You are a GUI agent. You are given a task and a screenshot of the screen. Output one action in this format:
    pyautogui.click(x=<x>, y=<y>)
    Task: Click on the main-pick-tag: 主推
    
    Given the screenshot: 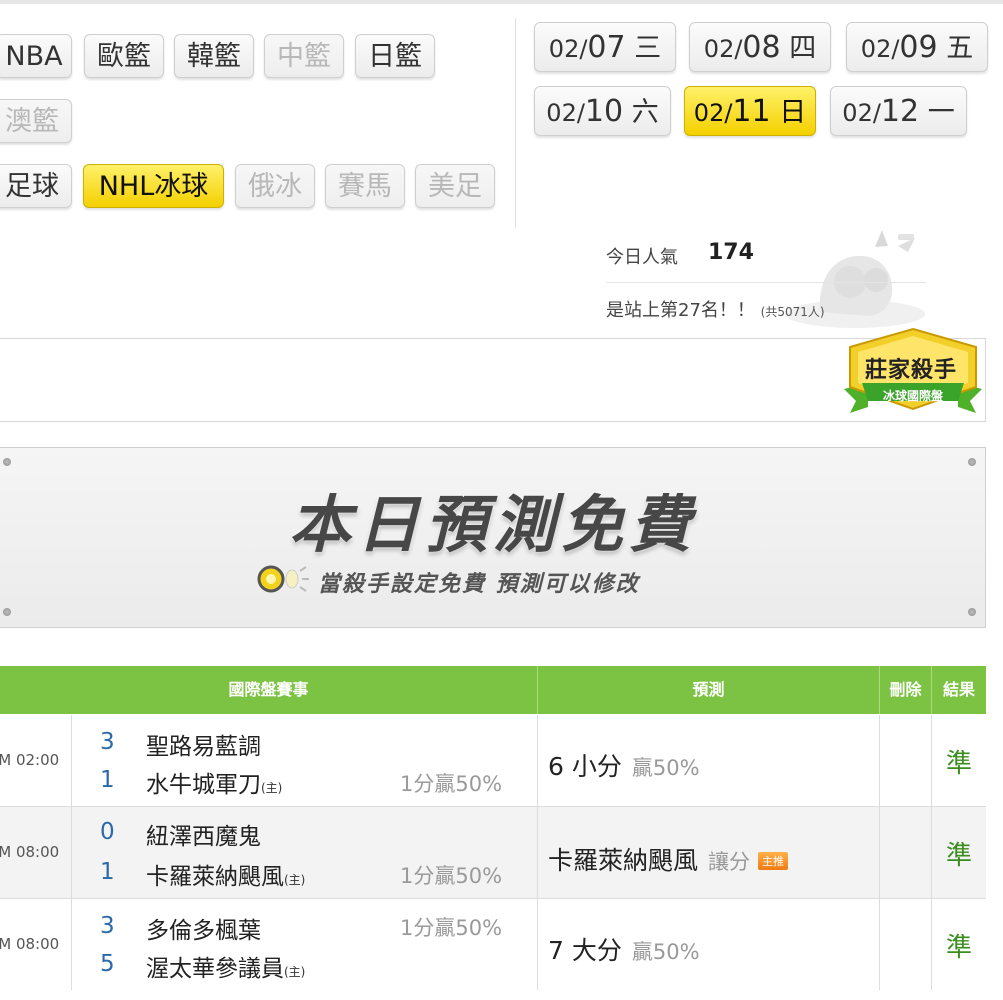 What is the action you would take?
    pyautogui.click(x=773, y=861)
    